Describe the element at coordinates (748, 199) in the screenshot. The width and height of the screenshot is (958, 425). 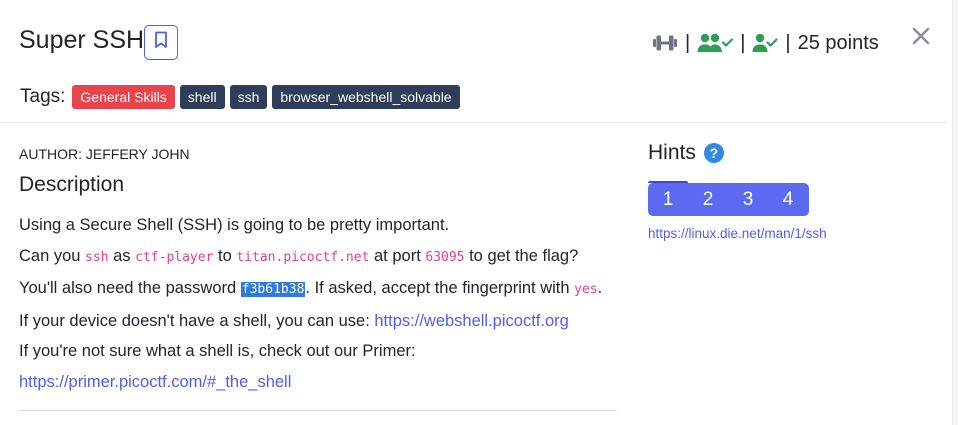
I see `hint-tab-3: 3` at that location.